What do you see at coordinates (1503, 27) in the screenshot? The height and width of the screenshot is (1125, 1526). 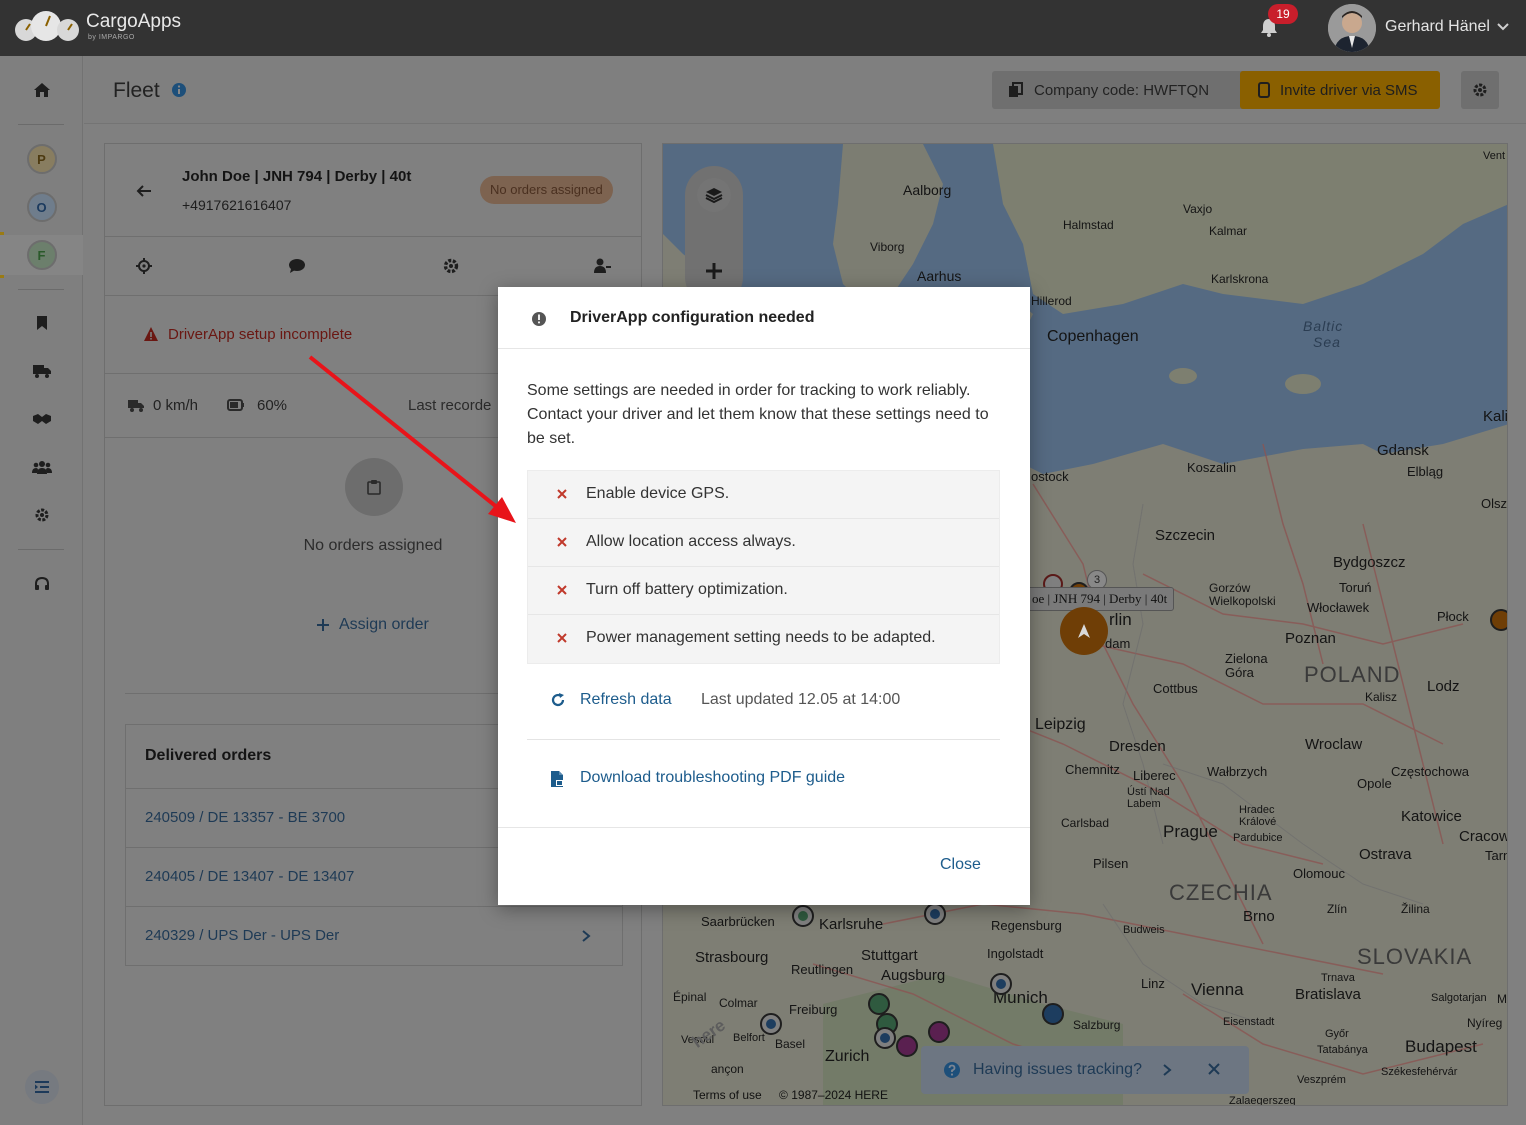 I see `chevron-down-icon` at bounding box center [1503, 27].